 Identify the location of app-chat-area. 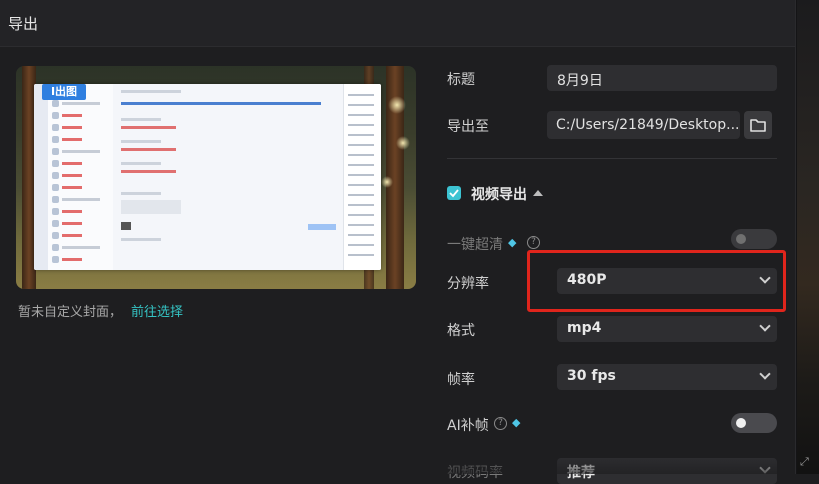
(228, 177).